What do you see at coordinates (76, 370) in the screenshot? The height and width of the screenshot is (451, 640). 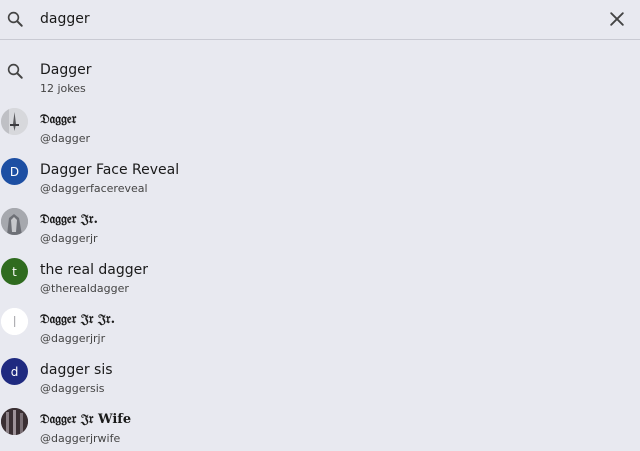 I see `result-title: dagger sis` at bounding box center [76, 370].